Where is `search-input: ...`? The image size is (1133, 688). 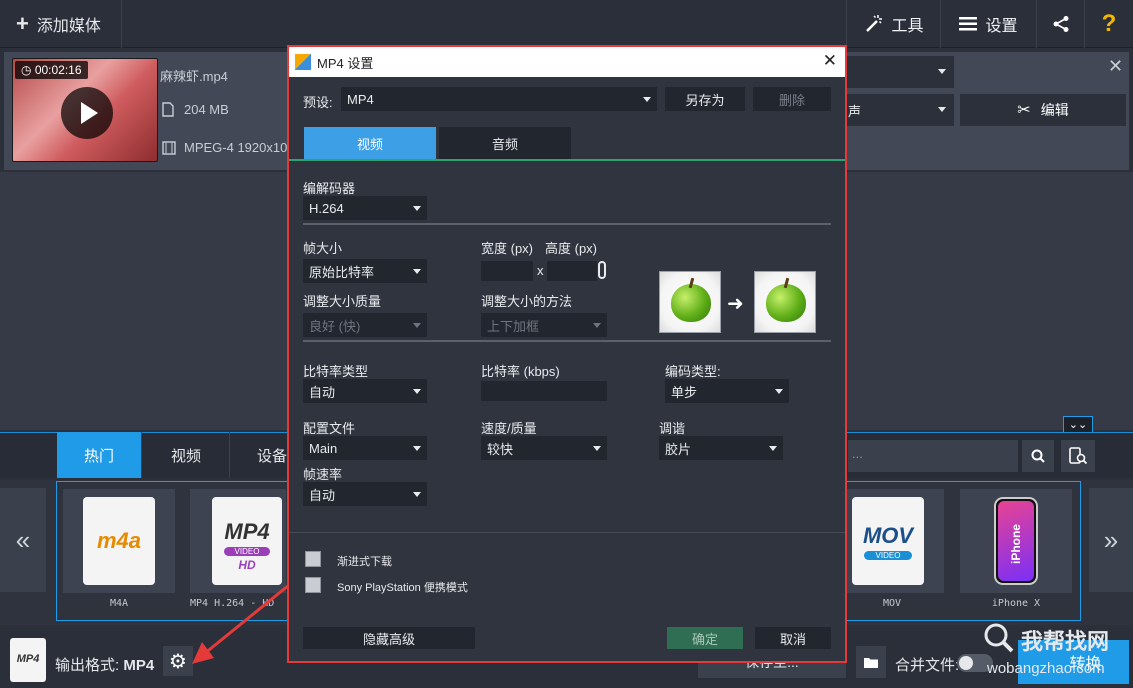 search-input: ... is located at coordinates (933, 456).